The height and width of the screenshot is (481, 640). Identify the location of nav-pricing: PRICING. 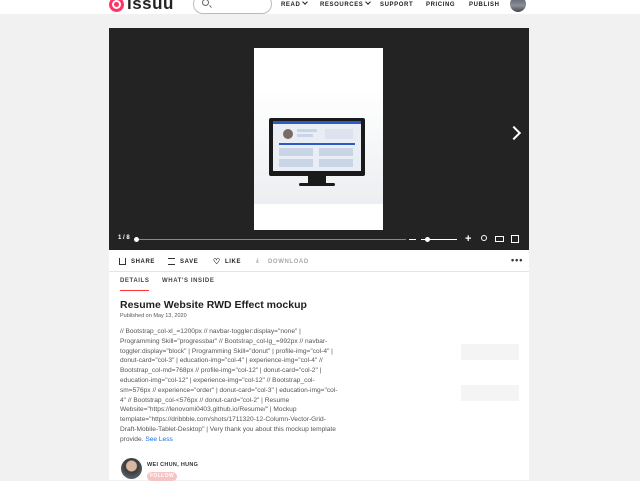
(440, 5).